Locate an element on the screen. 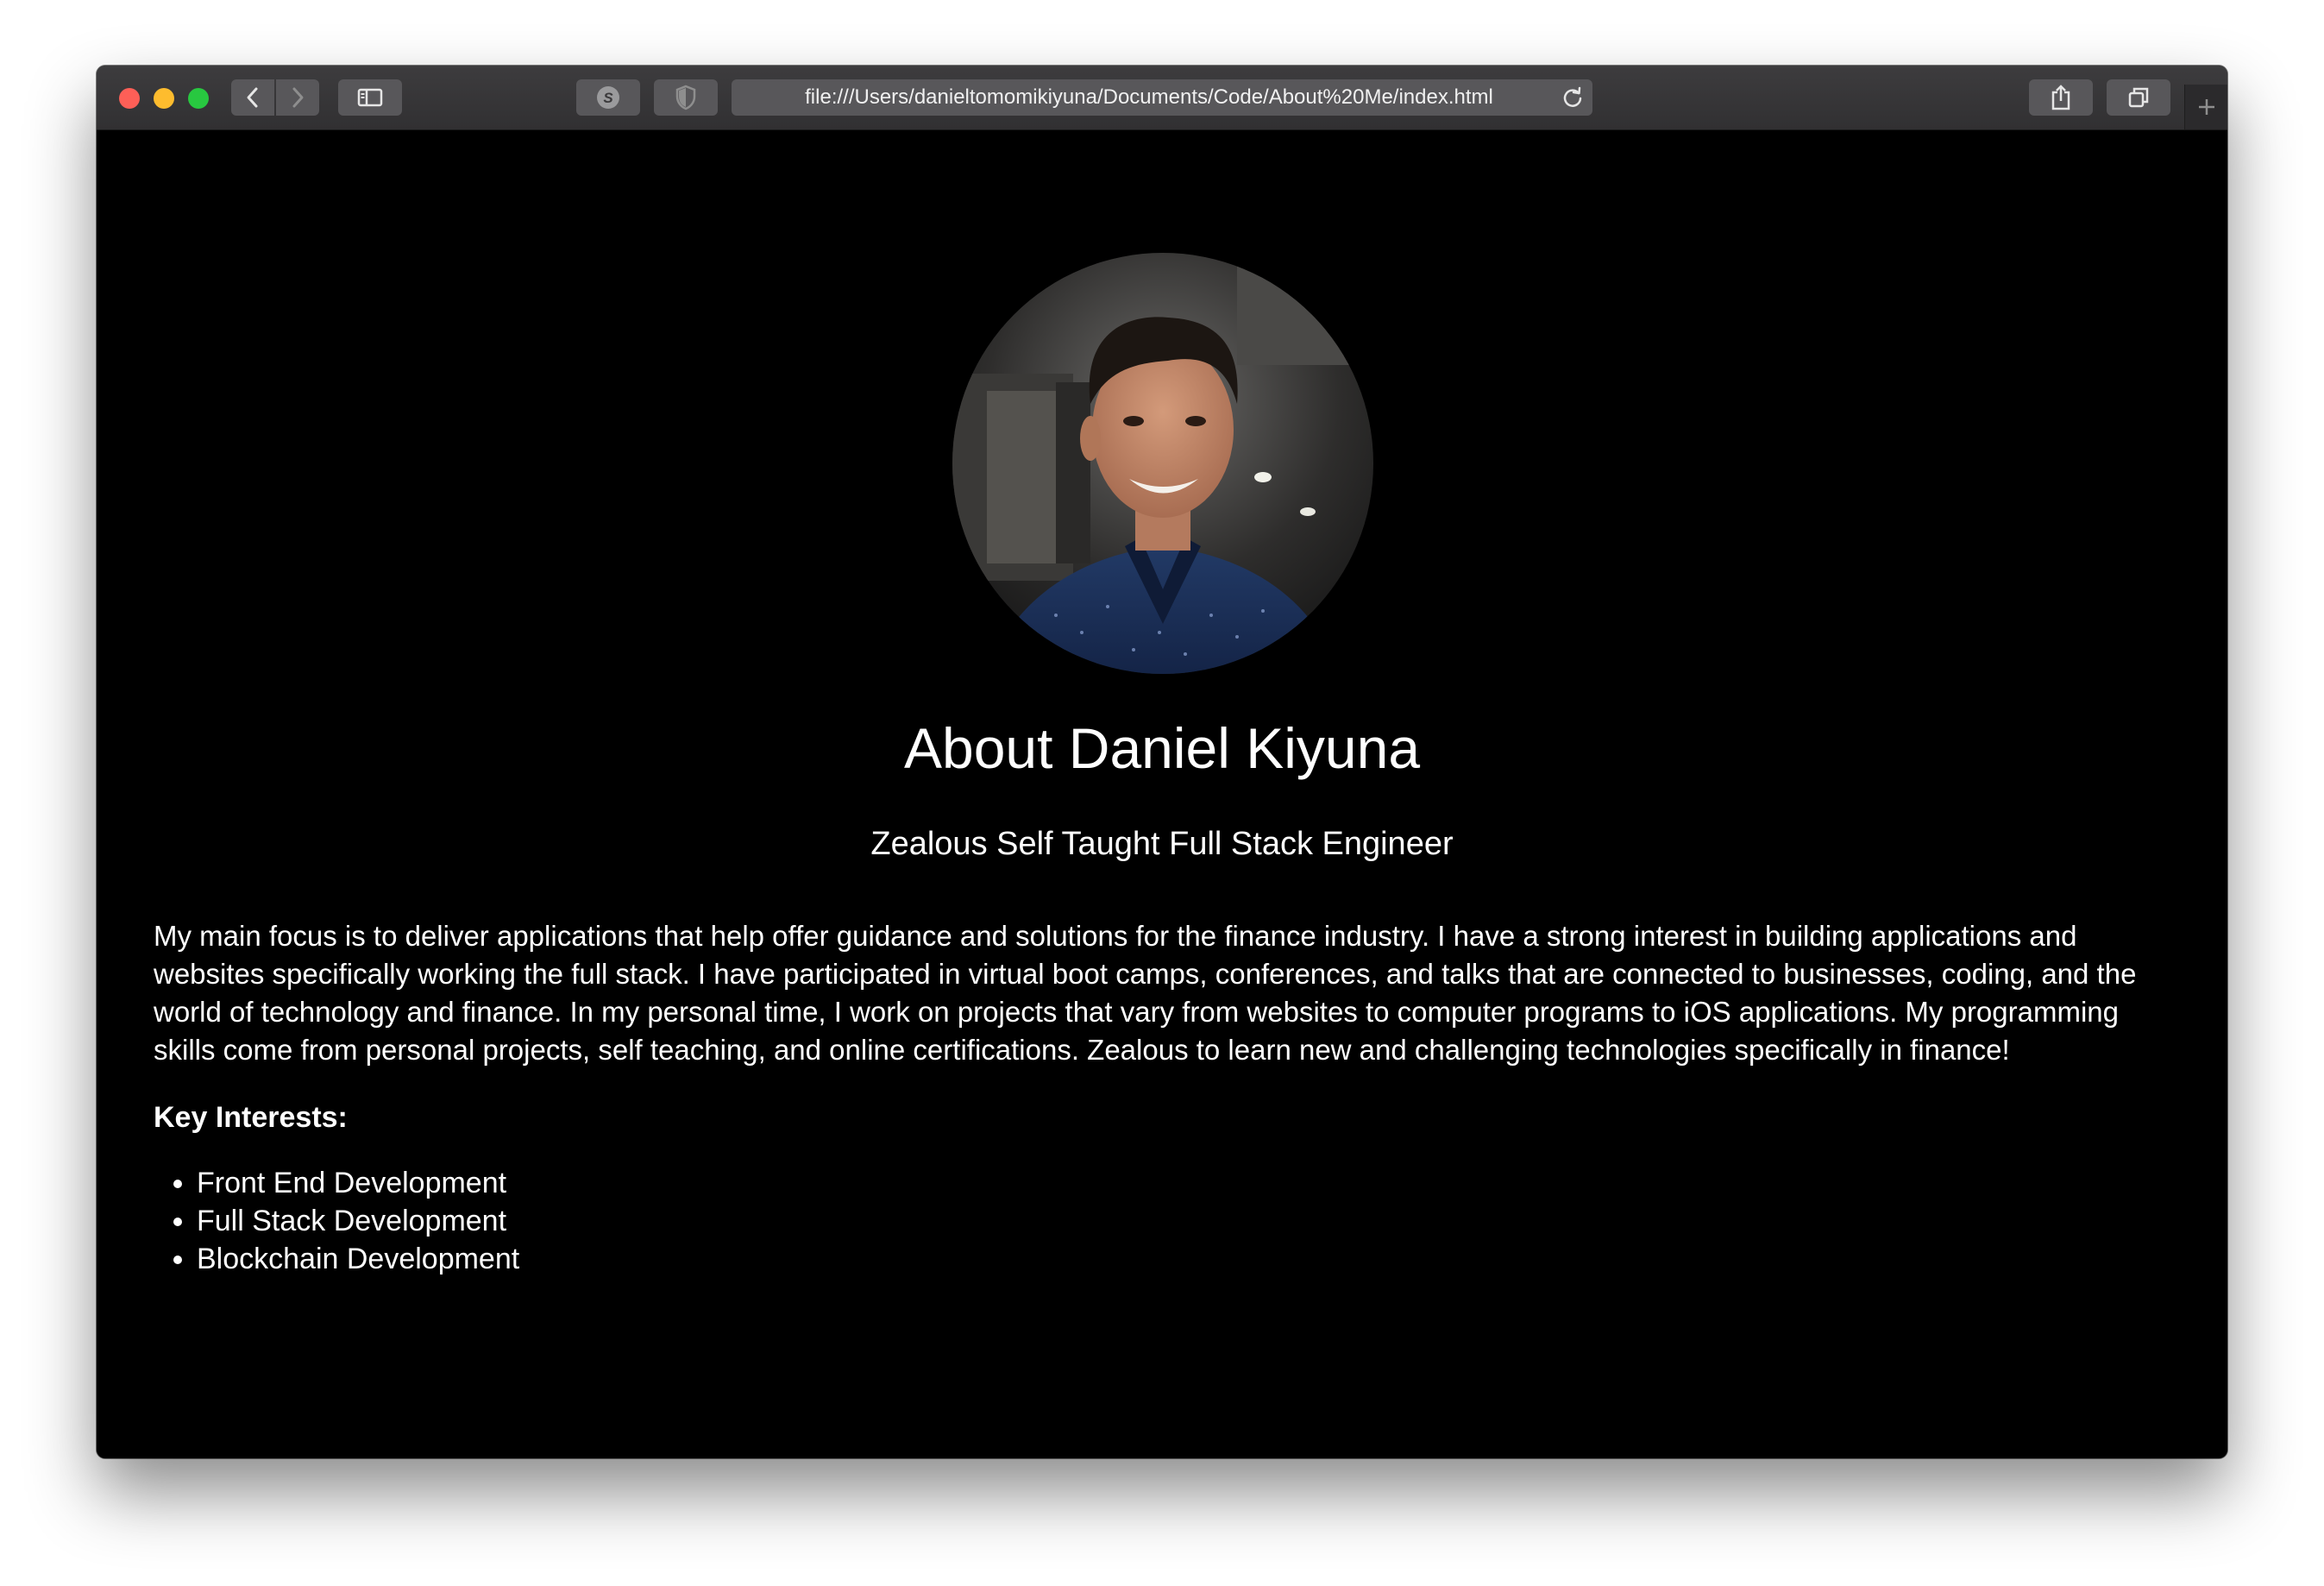 Image resolution: width=2324 pixels, height=1586 pixels. back-button is located at coordinates (252, 97).